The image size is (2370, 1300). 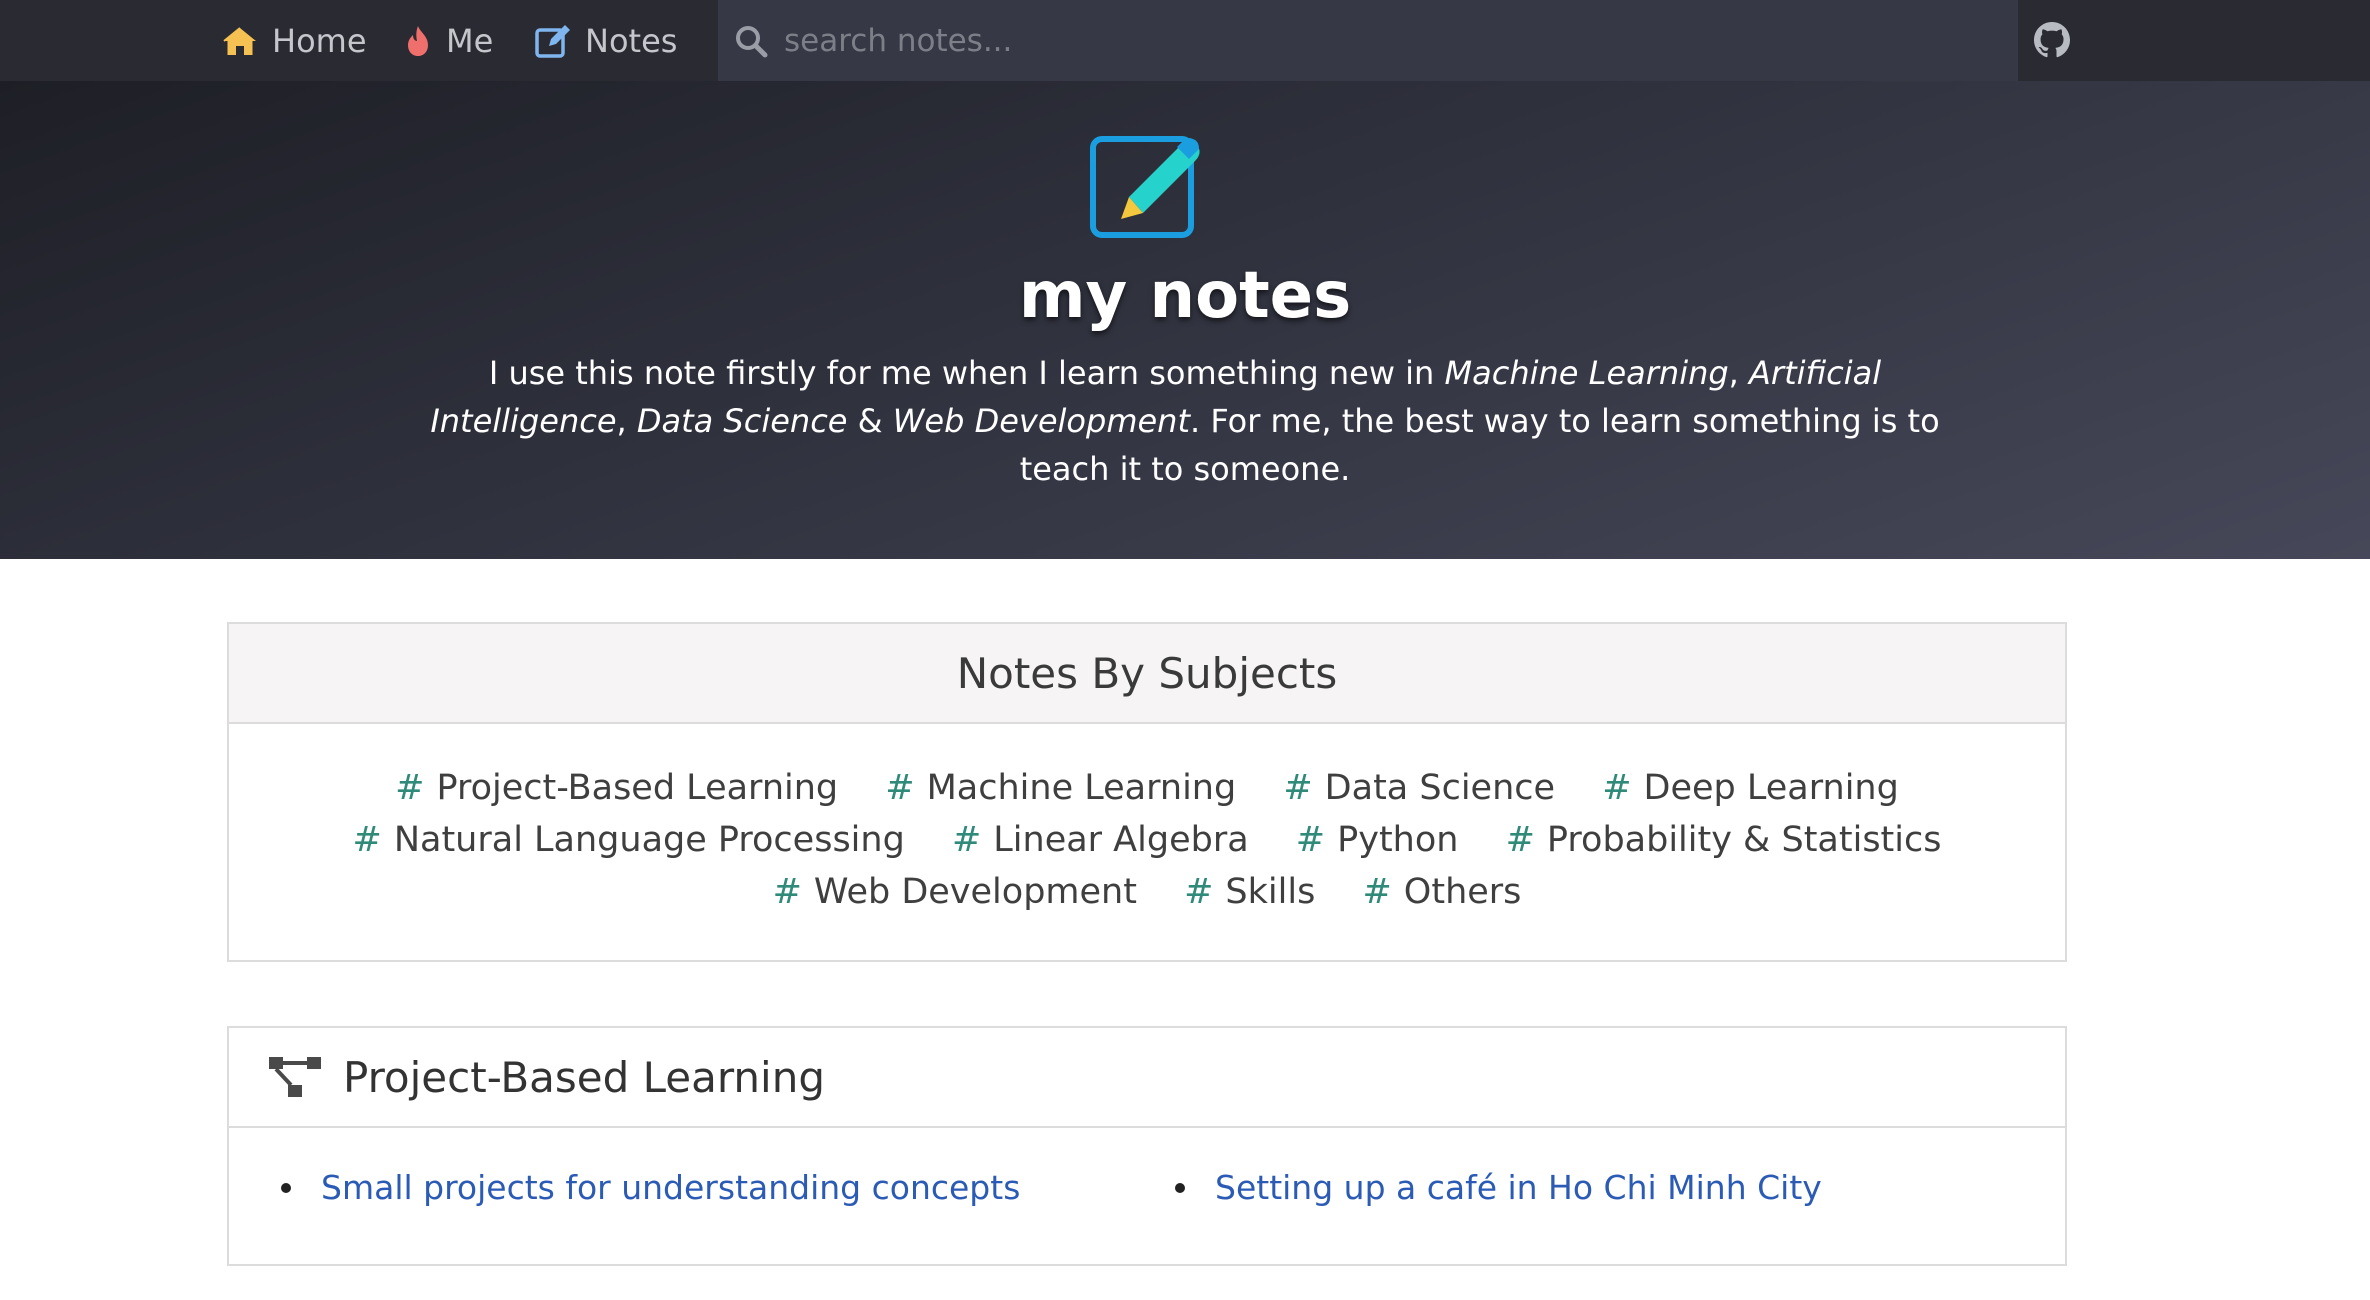 What do you see at coordinates (975, 892) in the screenshot?
I see `tag-label: Web Development` at bounding box center [975, 892].